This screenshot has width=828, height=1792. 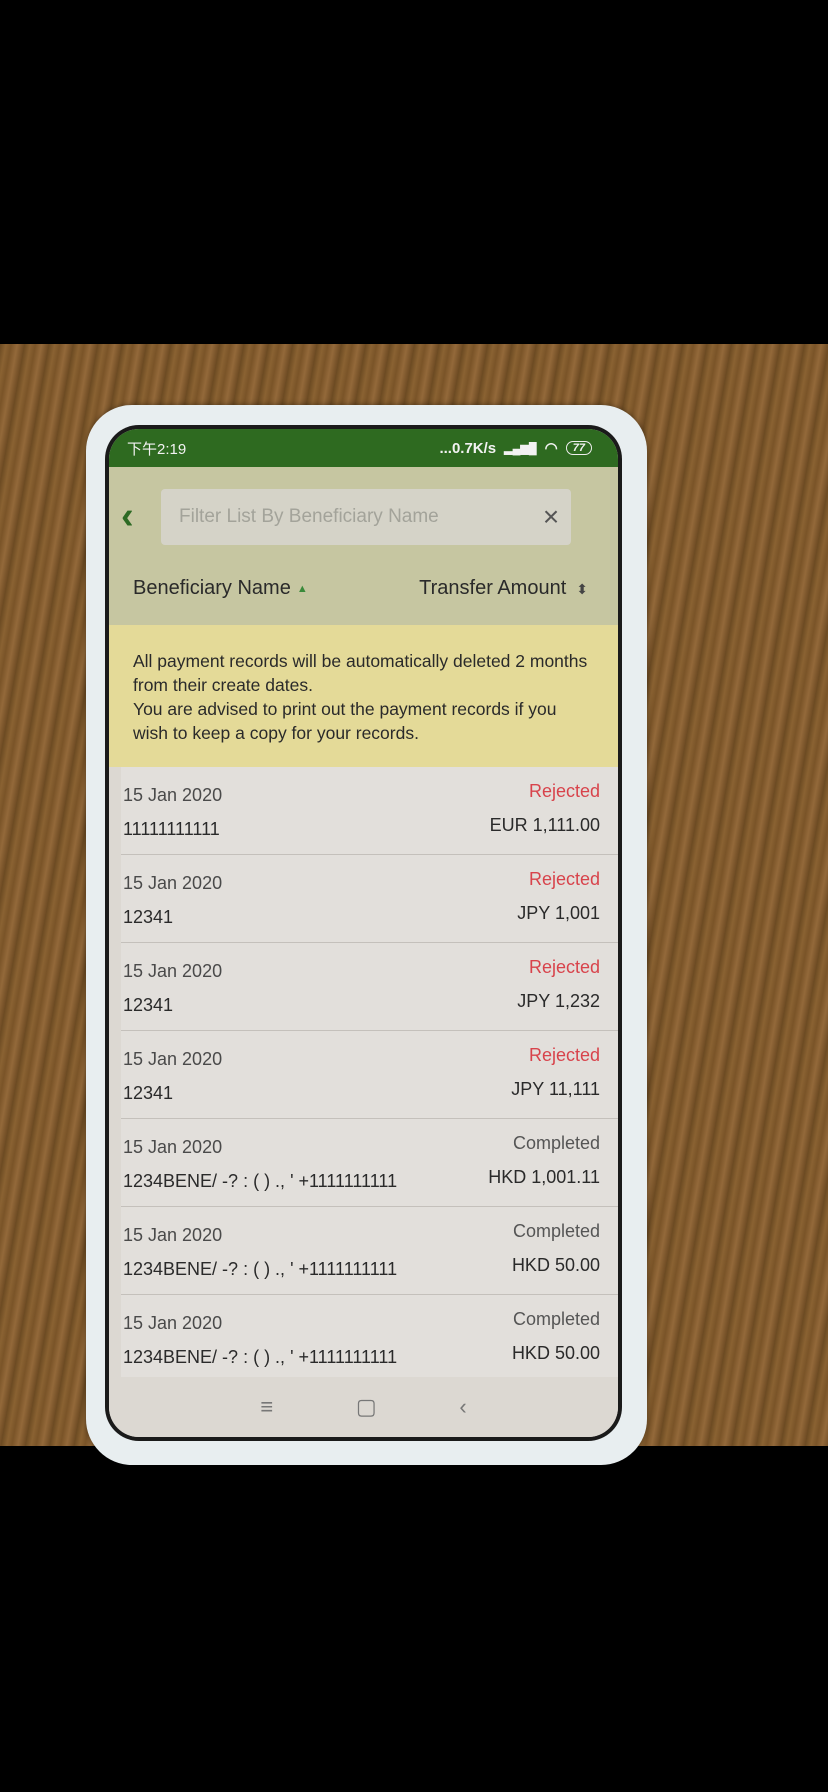 I want to click on close-icon: ×, so click(x=551, y=517).